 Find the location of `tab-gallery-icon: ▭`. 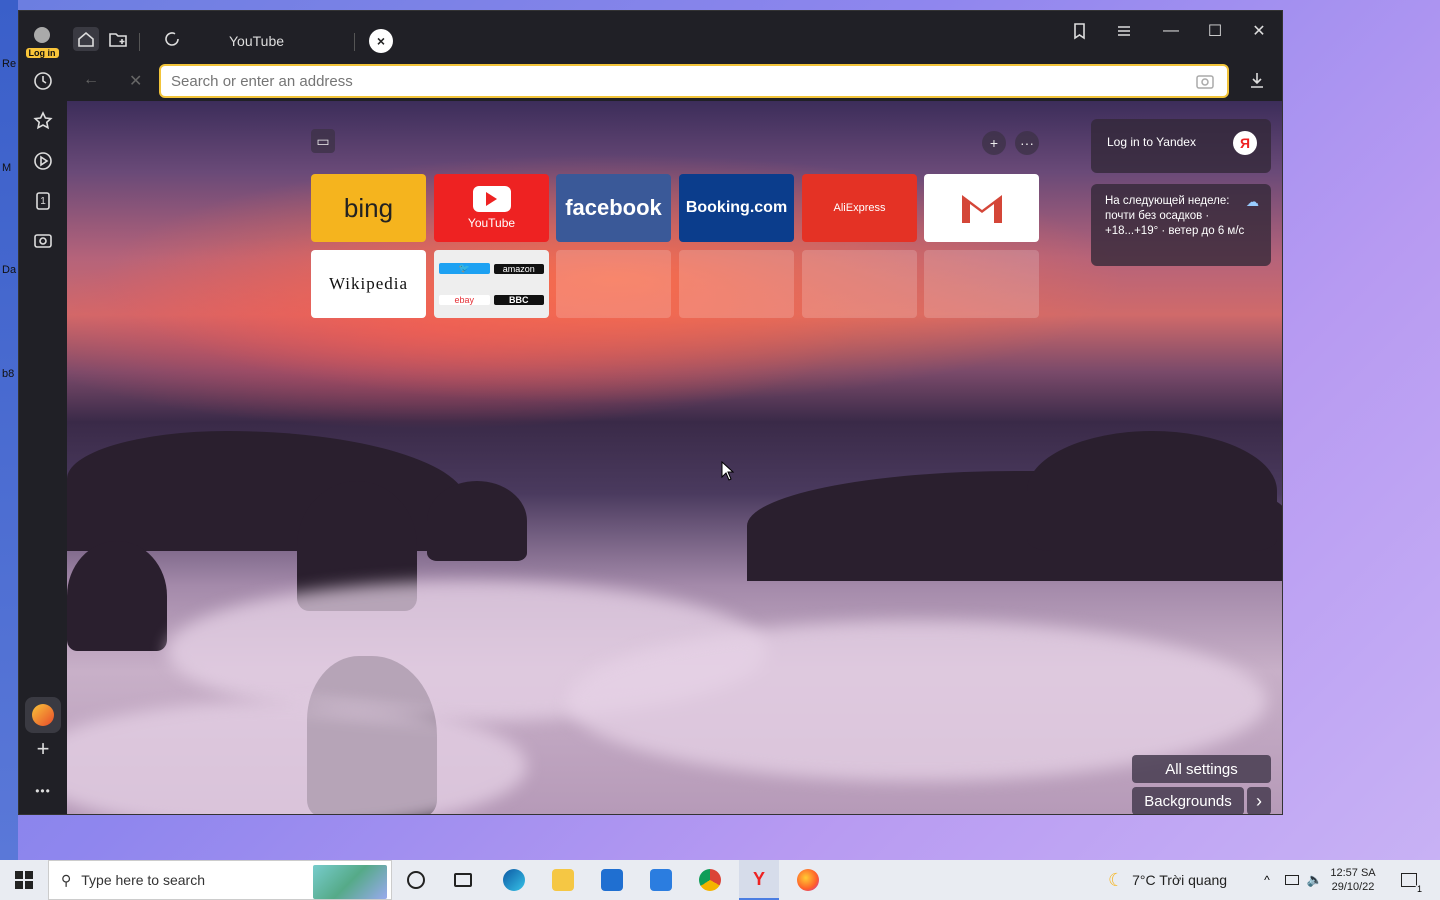

tab-gallery-icon: ▭ is located at coordinates (323, 141).